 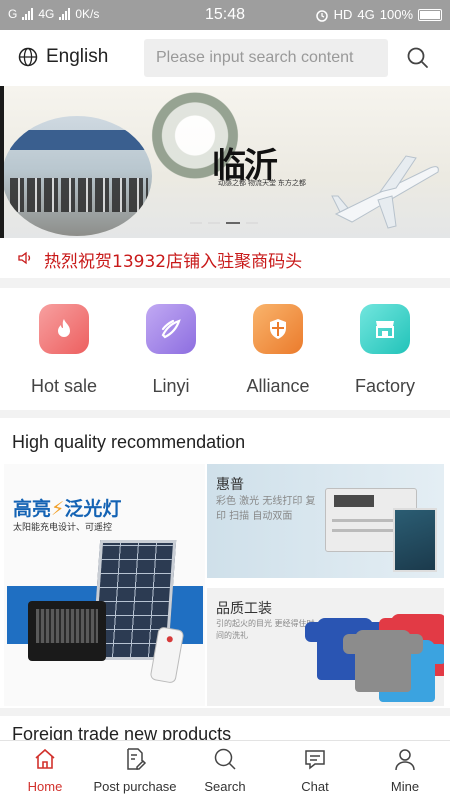 What do you see at coordinates (45, 758) in the screenshot?
I see `home-icon` at bounding box center [45, 758].